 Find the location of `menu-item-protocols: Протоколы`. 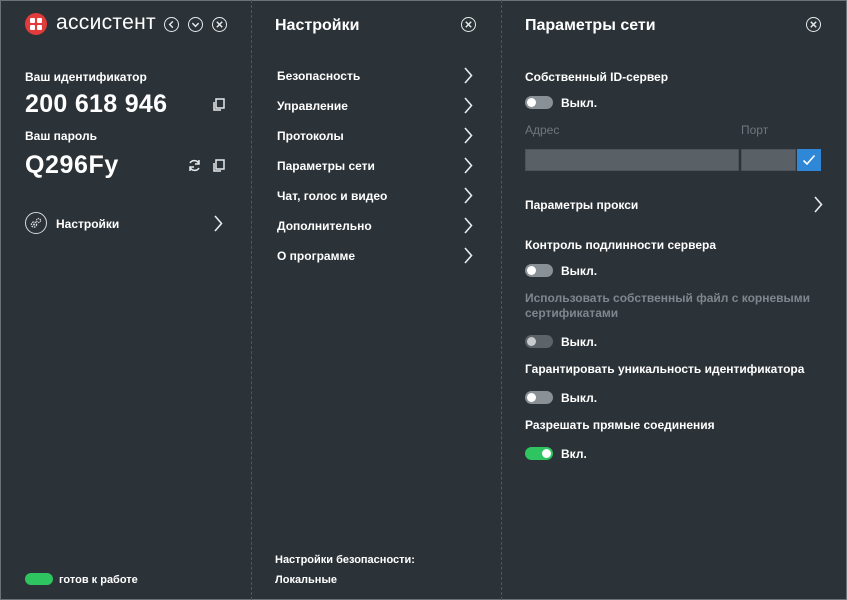

menu-item-protocols: Протоколы is located at coordinates (377, 137).